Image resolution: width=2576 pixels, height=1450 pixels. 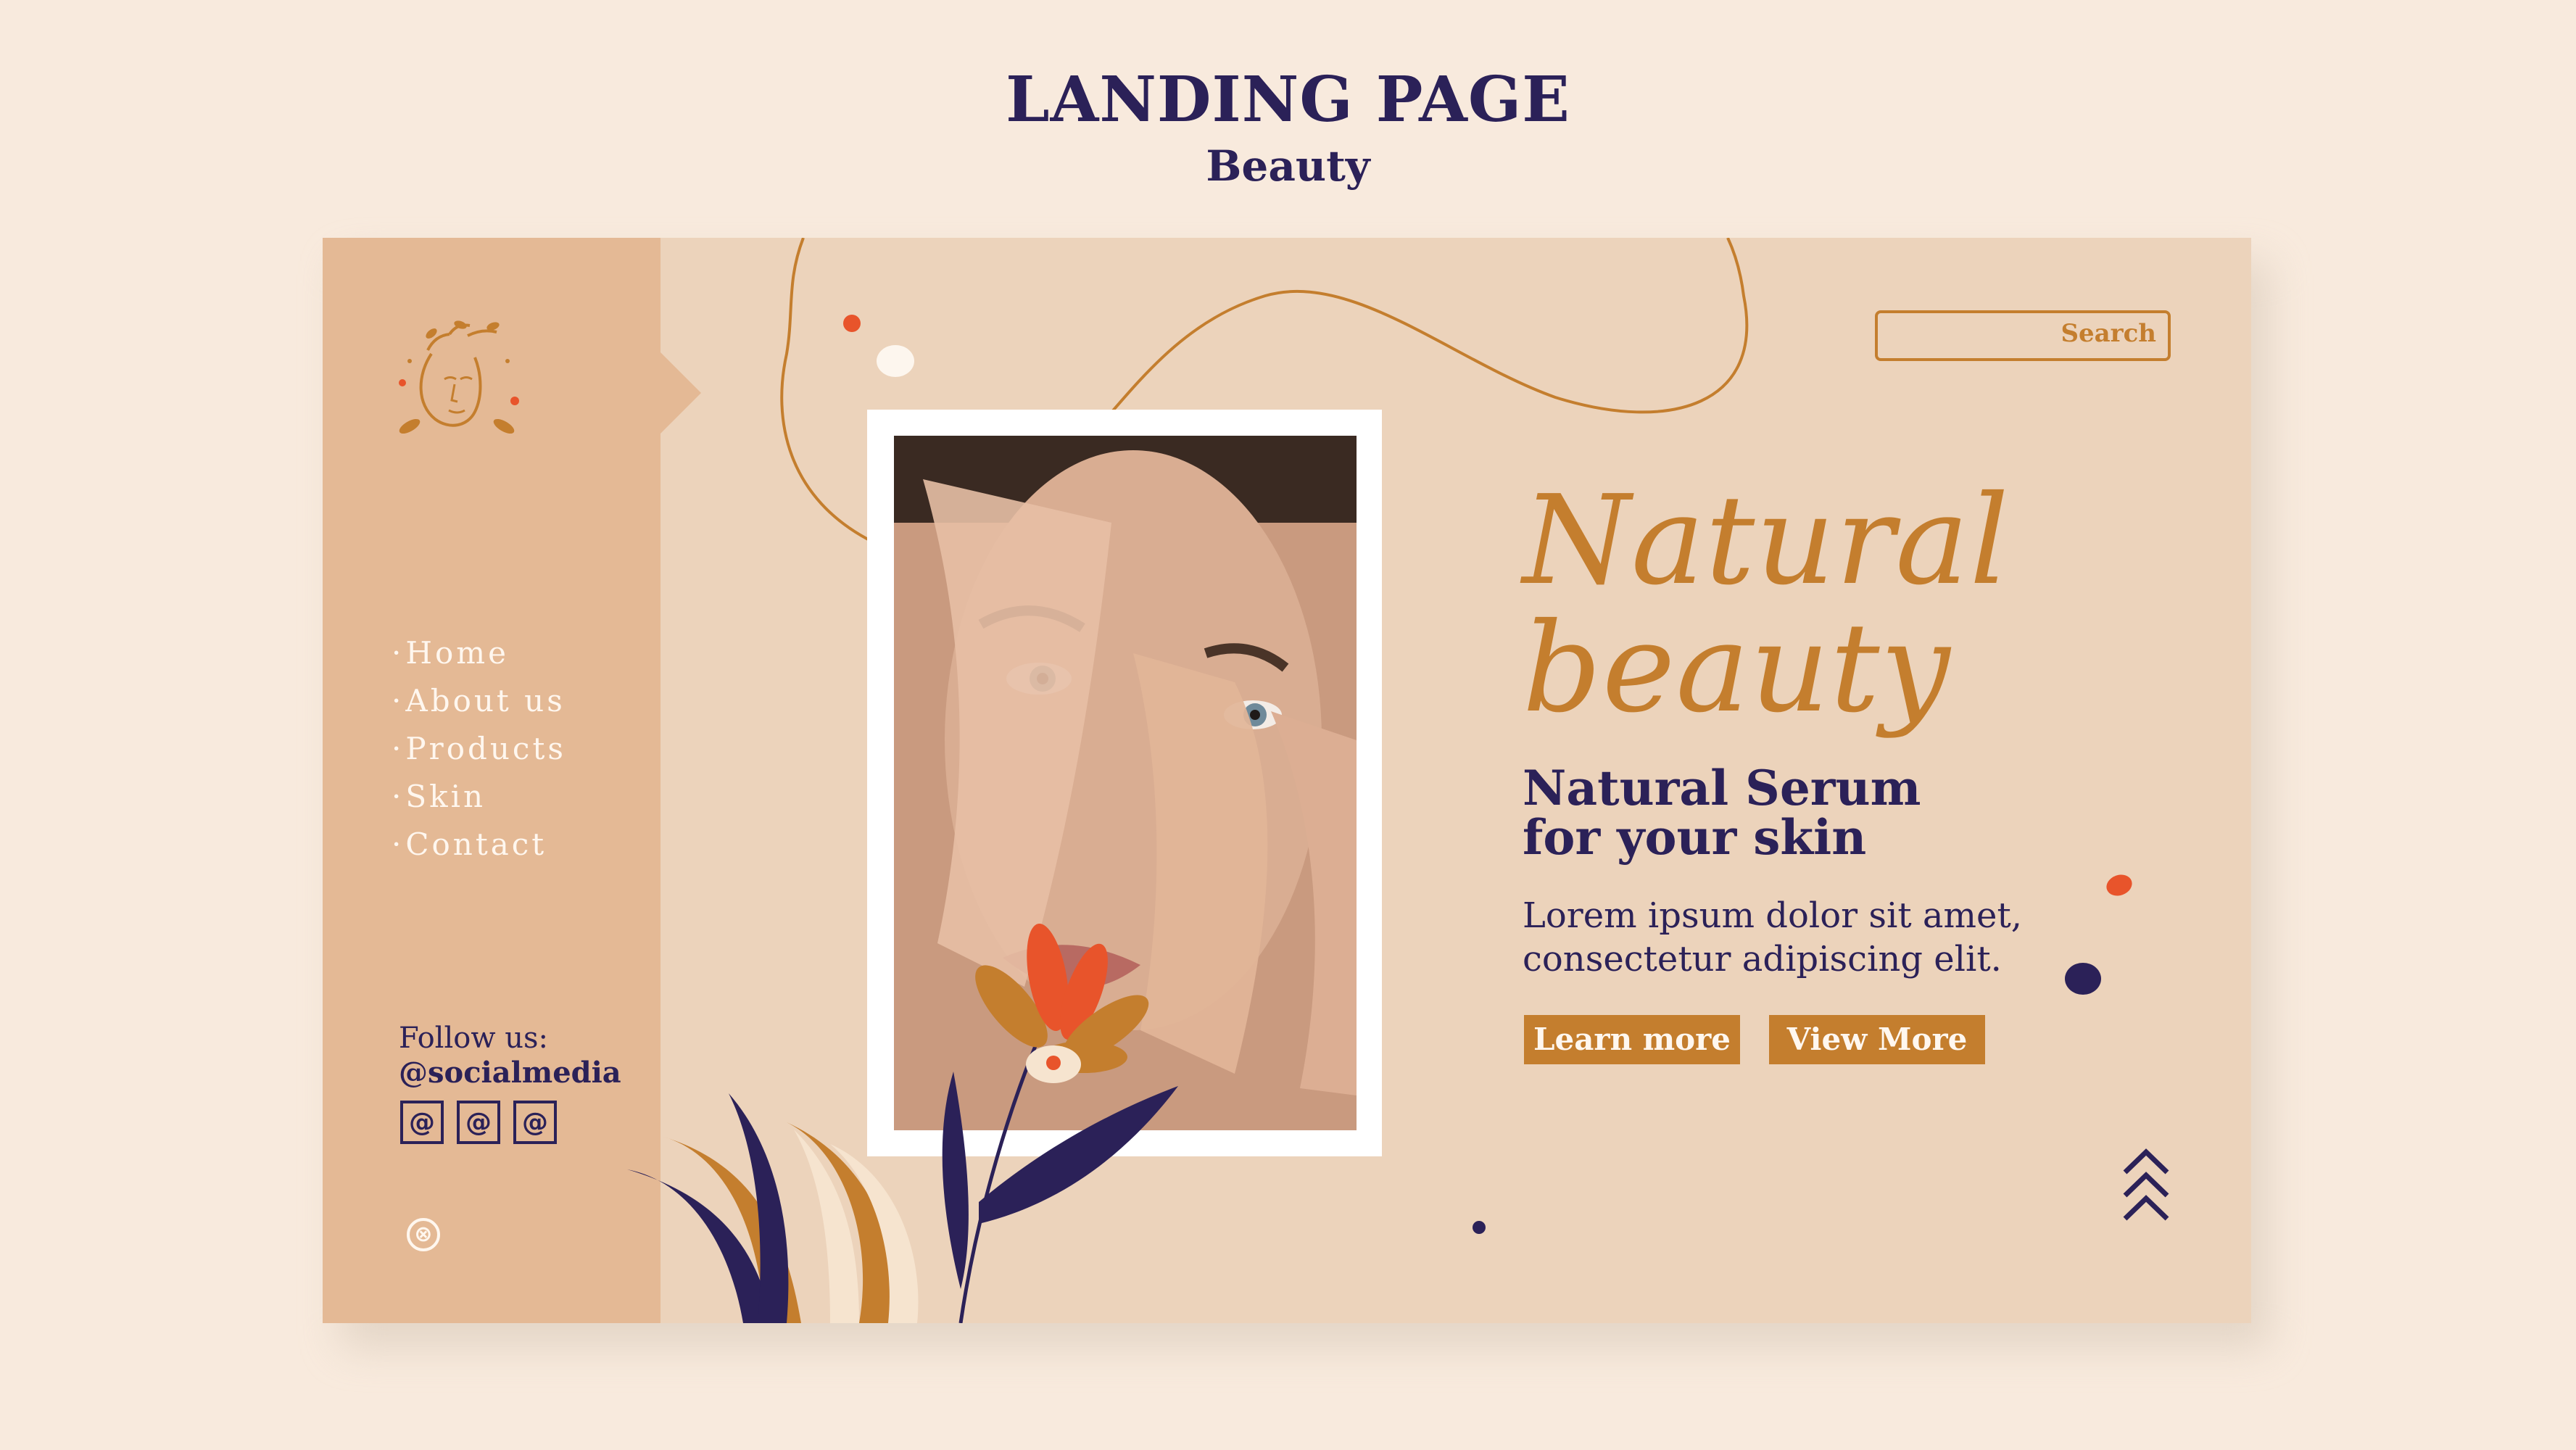 What do you see at coordinates (1877, 1039) in the screenshot?
I see `view-more-button: View More` at bounding box center [1877, 1039].